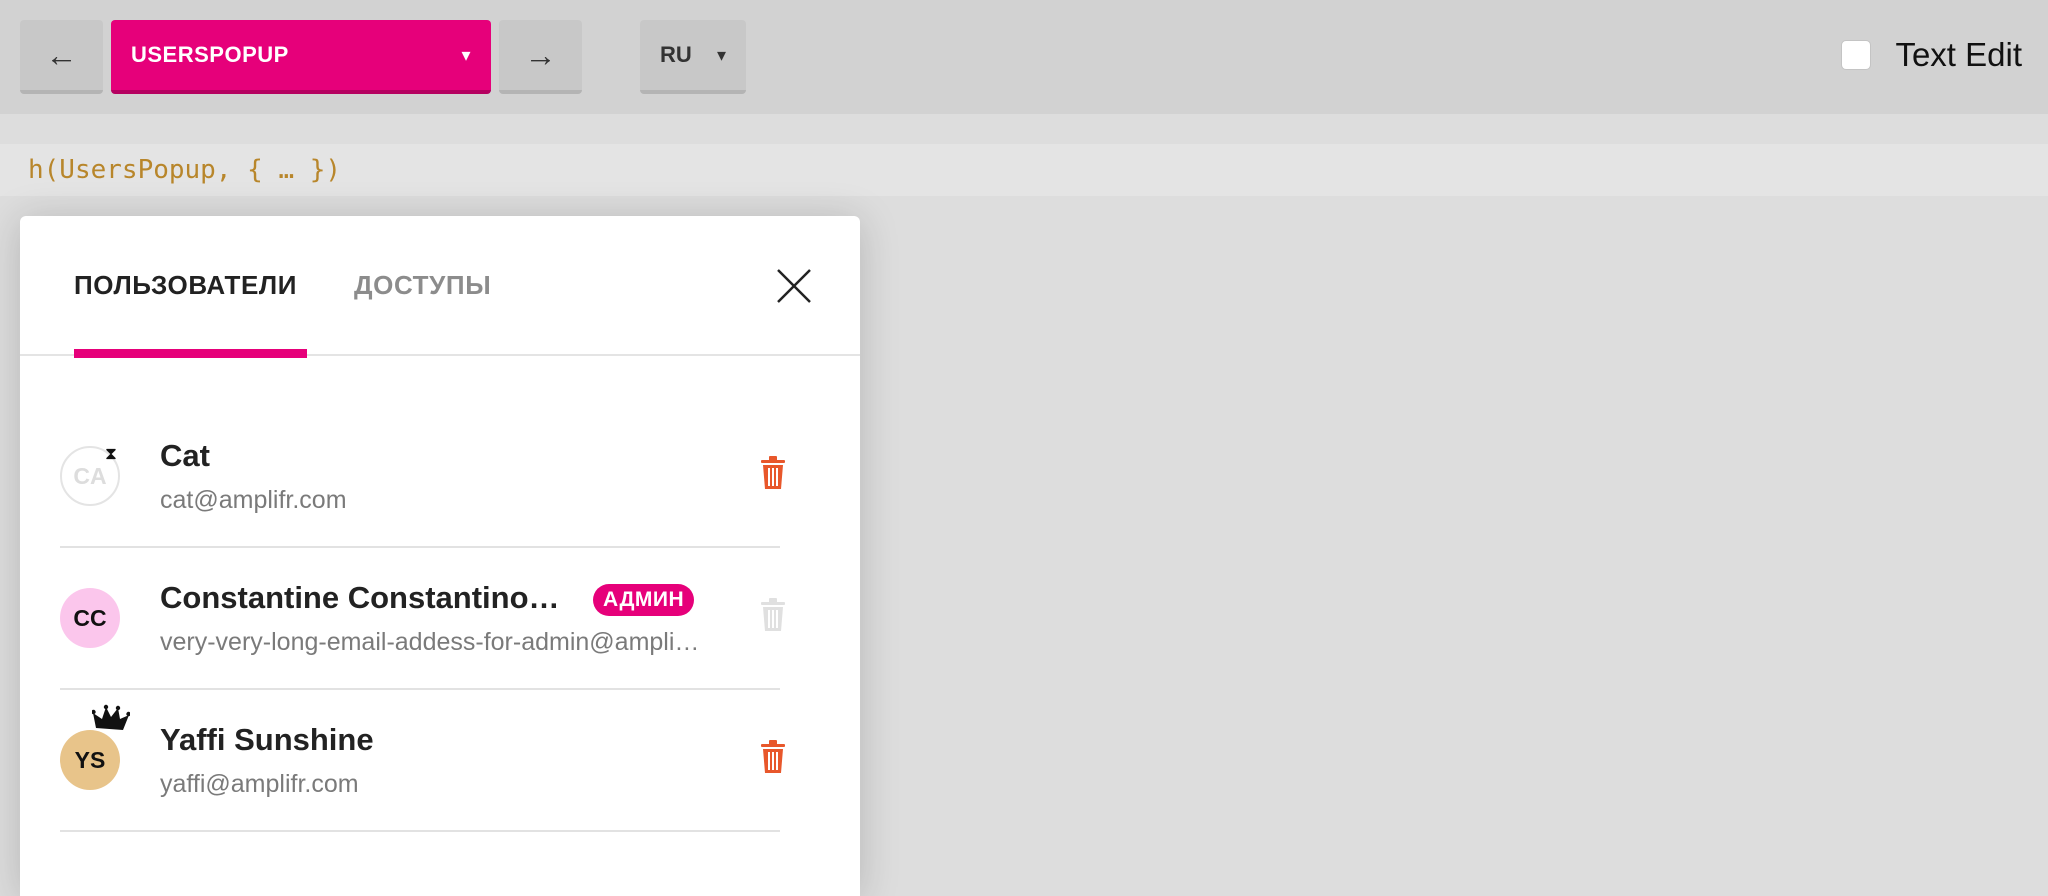  Describe the element at coordinates (111, 453) in the screenshot. I see `hourglass-icon: ⧗` at that location.